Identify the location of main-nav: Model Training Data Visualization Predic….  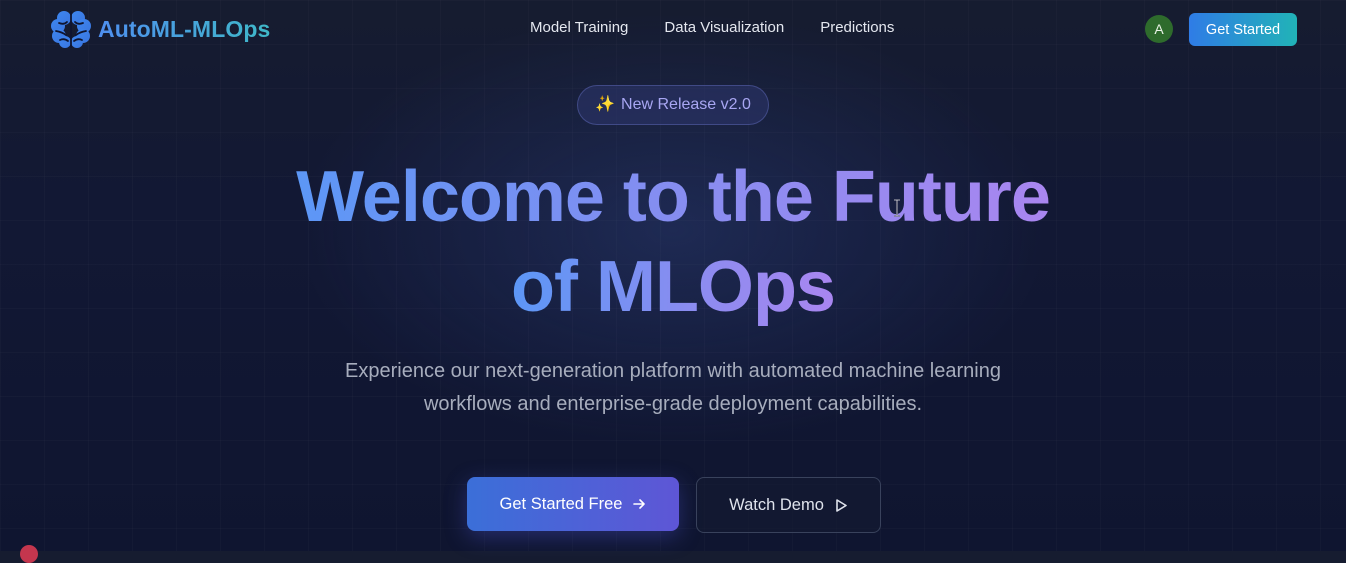
(712, 27).